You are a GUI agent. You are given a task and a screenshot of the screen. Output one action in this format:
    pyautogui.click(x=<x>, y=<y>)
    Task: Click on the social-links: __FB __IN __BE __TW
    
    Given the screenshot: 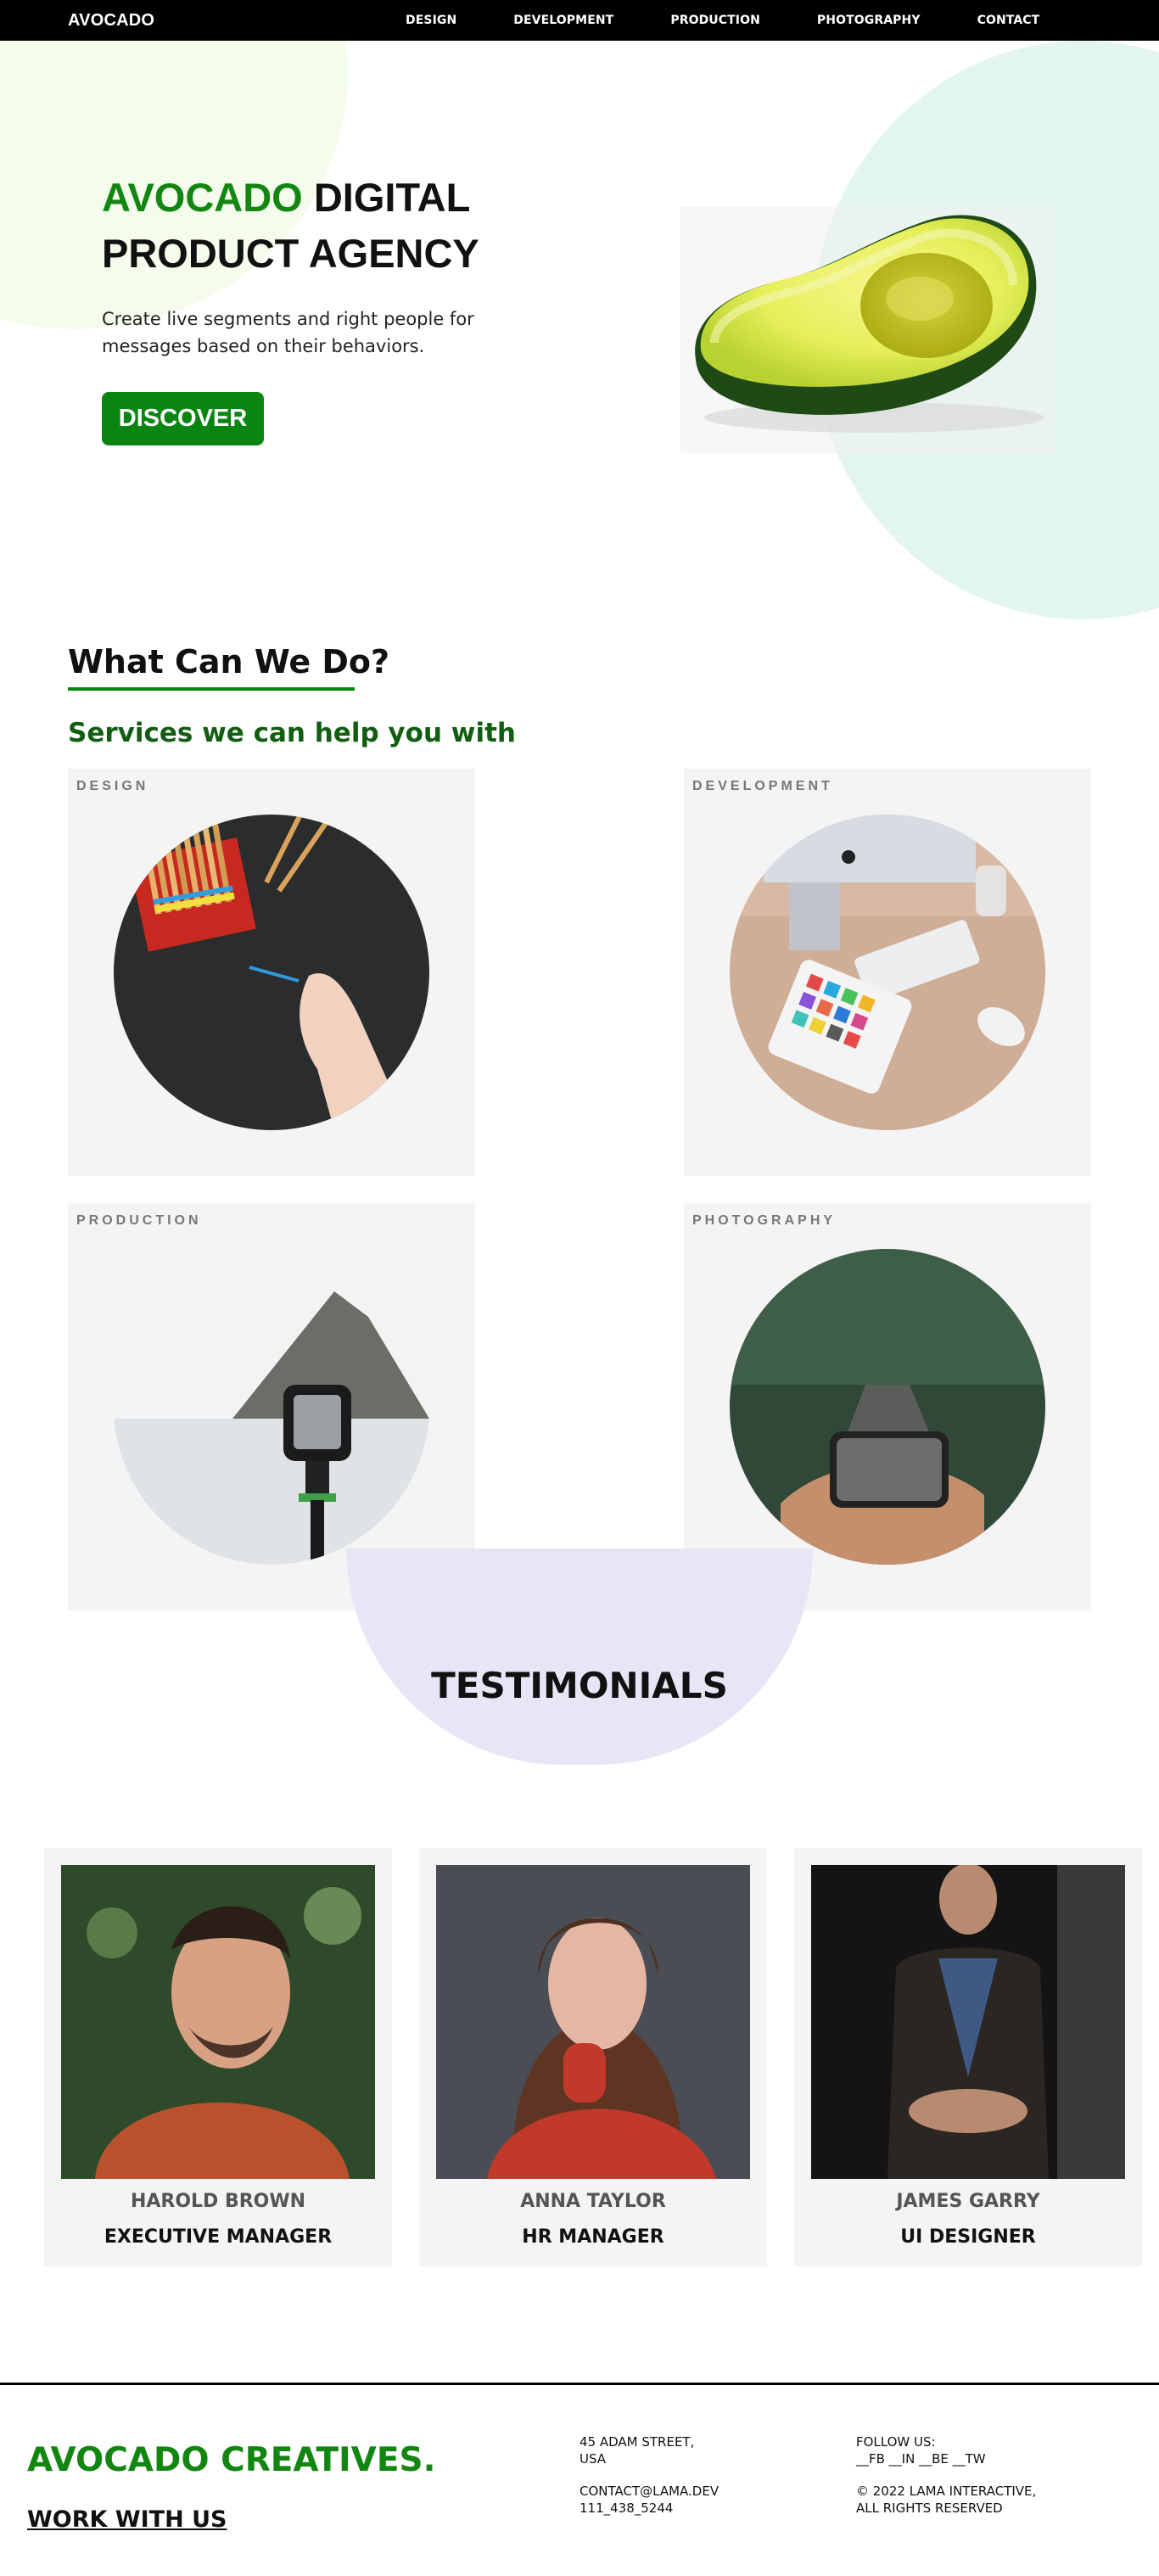 What is the action you would take?
    pyautogui.click(x=921, y=2459)
    